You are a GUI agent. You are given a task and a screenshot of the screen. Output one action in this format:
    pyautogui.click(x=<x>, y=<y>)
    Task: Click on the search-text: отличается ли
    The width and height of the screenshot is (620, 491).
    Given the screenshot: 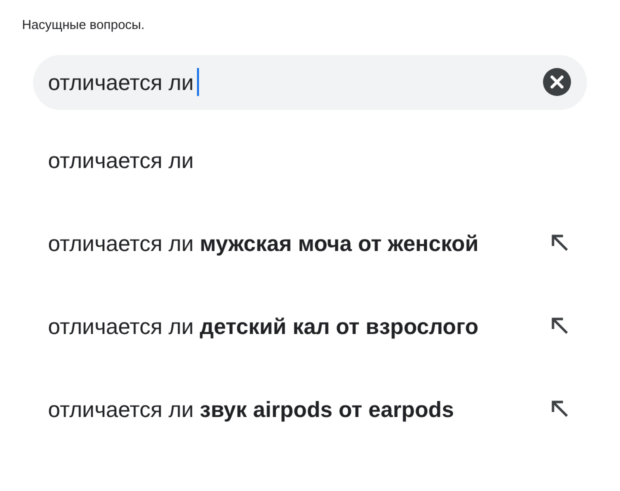 What is the action you would take?
    pyautogui.click(x=121, y=82)
    